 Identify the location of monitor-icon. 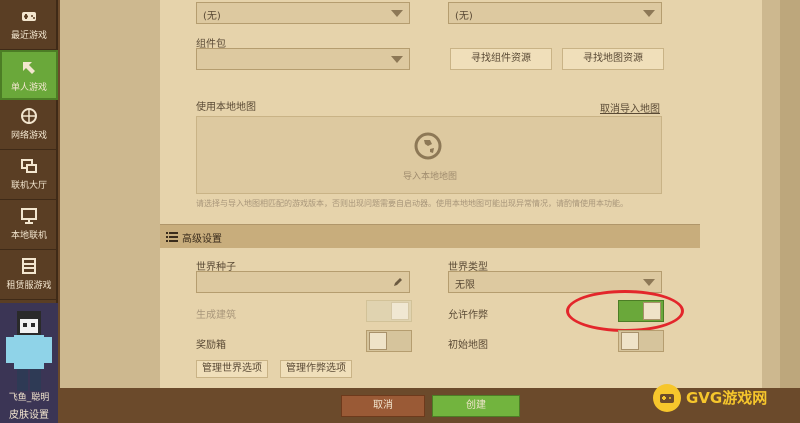
(29, 216).